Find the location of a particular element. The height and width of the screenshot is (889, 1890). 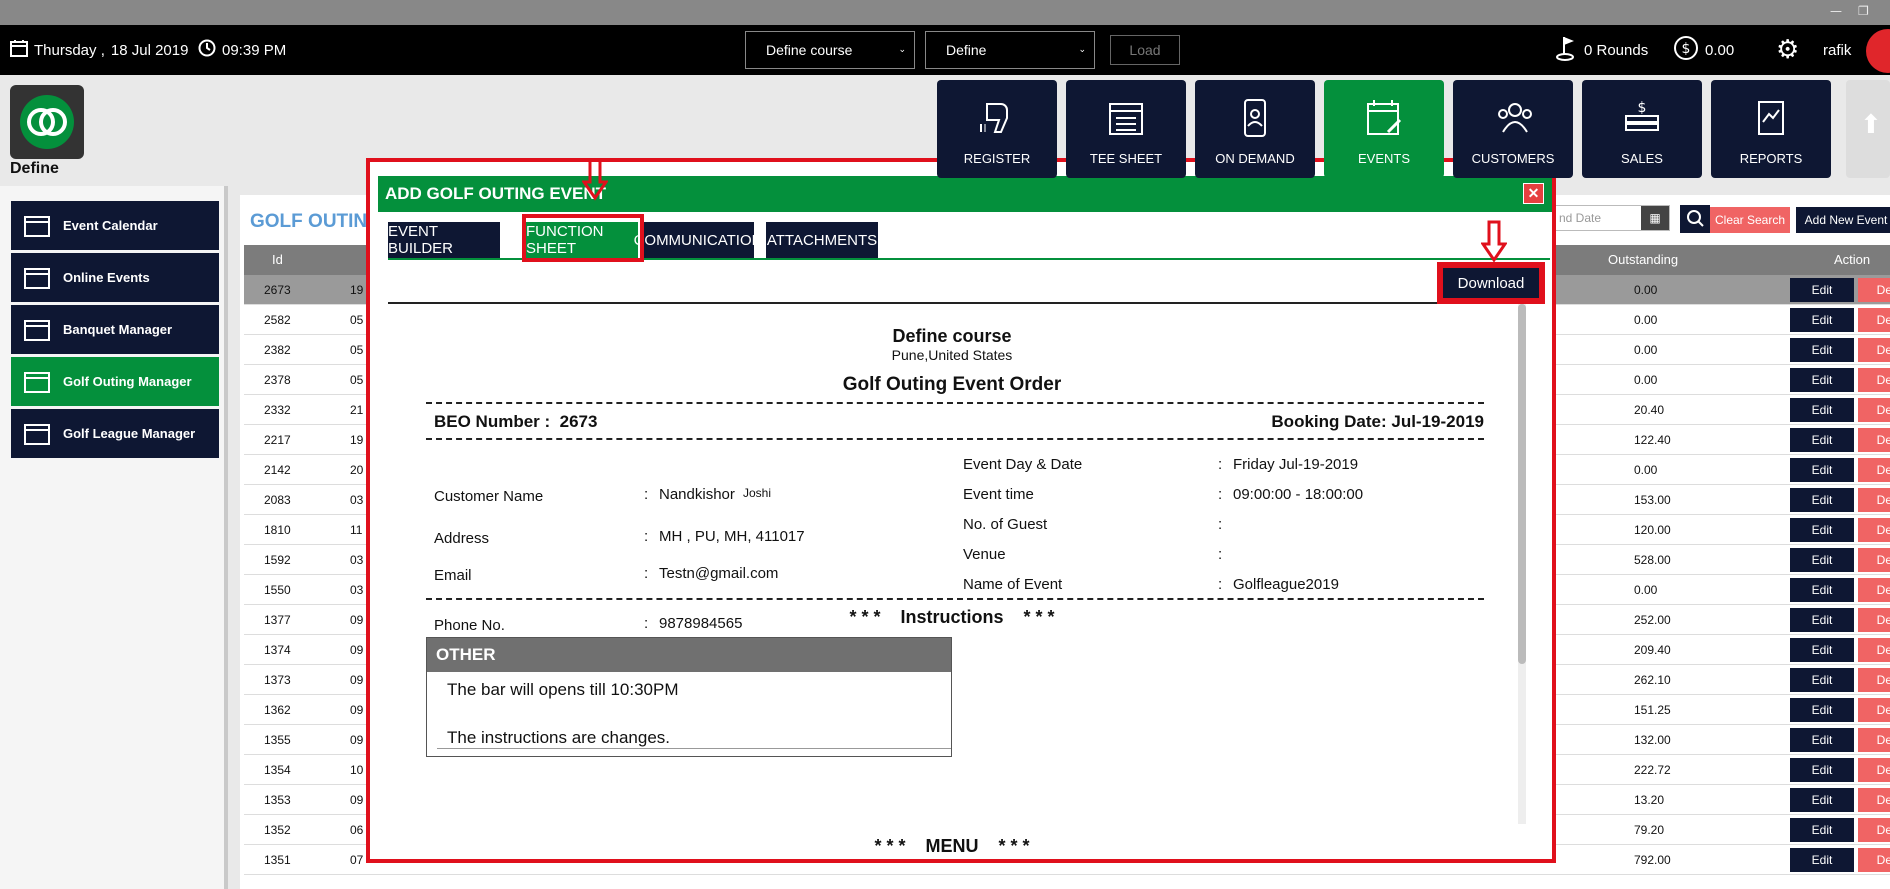

tab-communication: COMMUNICATION is located at coordinates (698, 240).